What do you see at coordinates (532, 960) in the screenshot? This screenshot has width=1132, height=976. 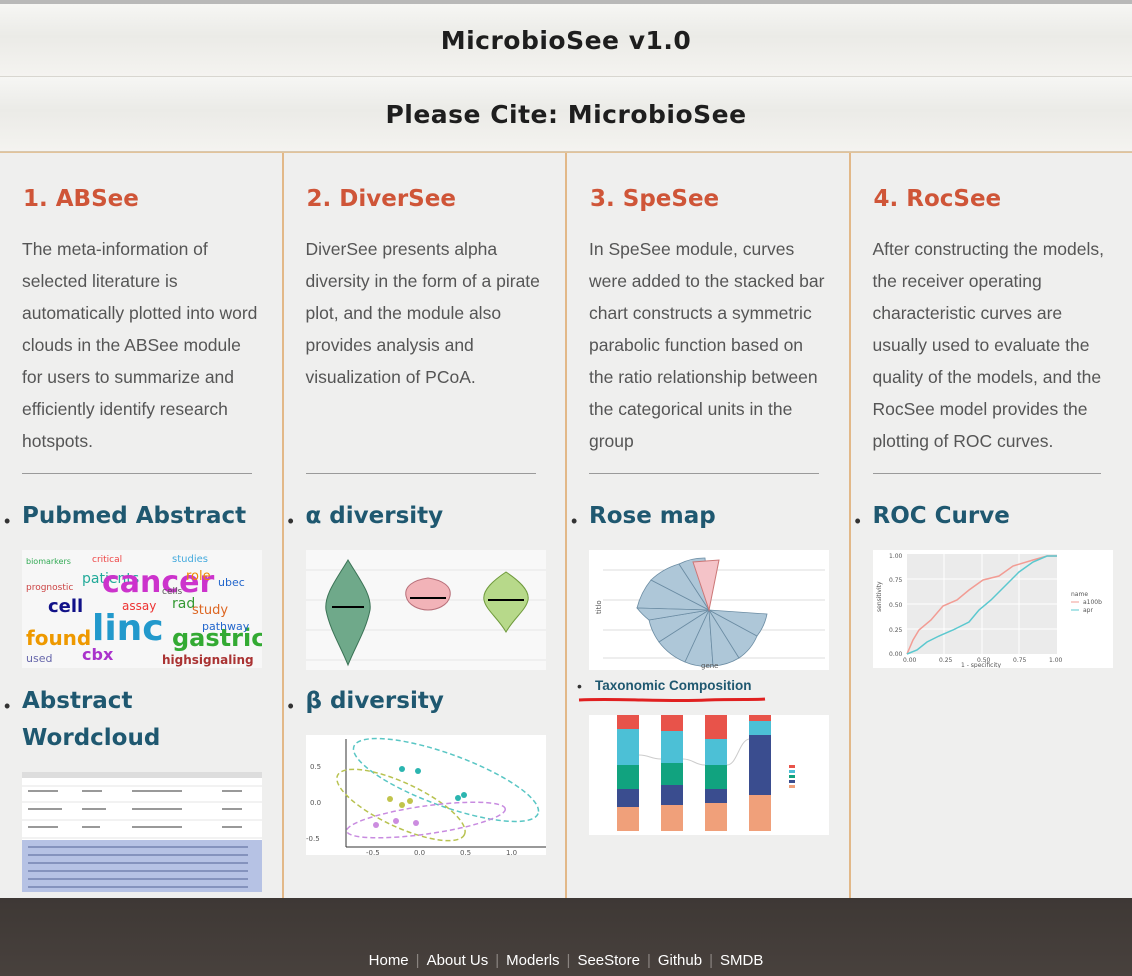 I see `footer-link-models: Moderls` at bounding box center [532, 960].